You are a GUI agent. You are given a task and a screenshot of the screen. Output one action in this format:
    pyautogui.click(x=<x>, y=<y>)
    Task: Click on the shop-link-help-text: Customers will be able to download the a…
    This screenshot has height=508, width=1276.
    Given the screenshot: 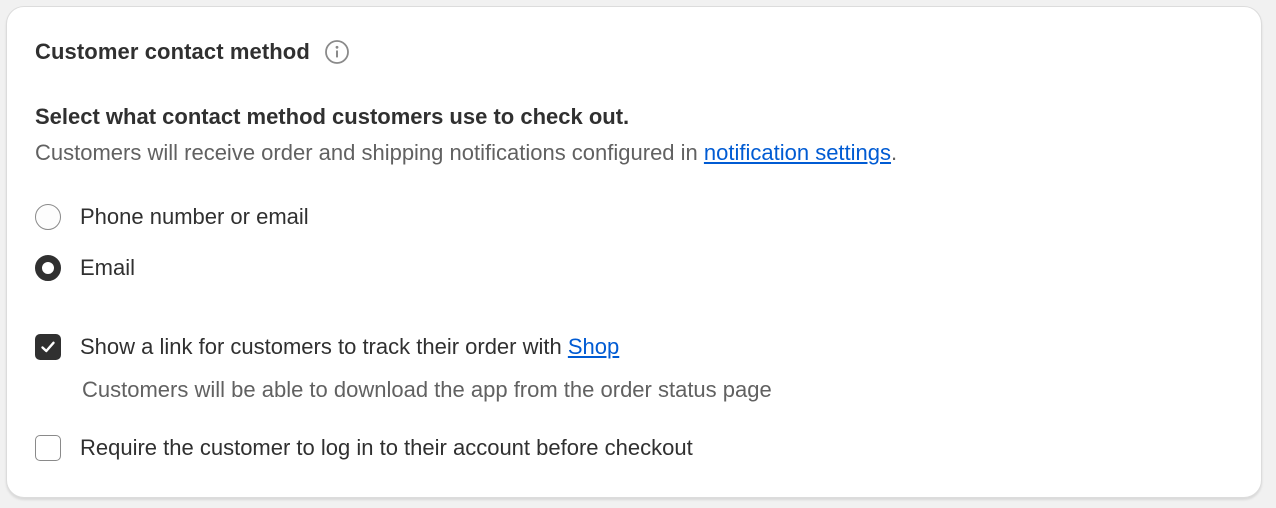 What is the action you would take?
    pyautogui.click(x=427, y=389)
    